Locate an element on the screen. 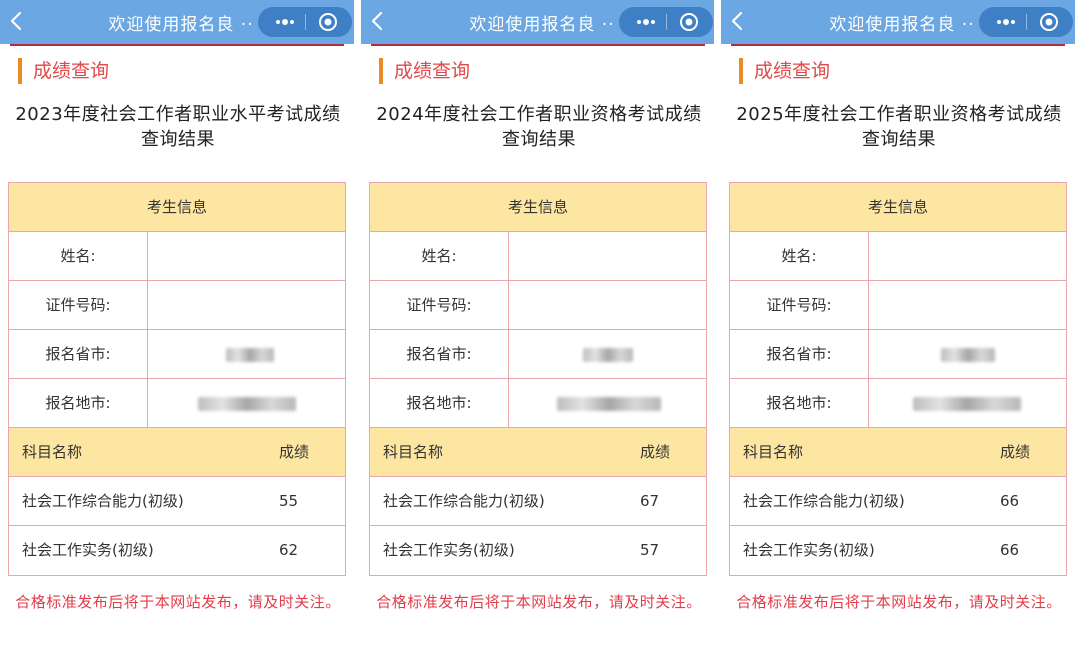 Image resolution: width=1080 pixels, height=661 pixels. result-headline: 2023年度社会工作者职业水平考试成绩查询结果 is located at coordinates (178, 127).